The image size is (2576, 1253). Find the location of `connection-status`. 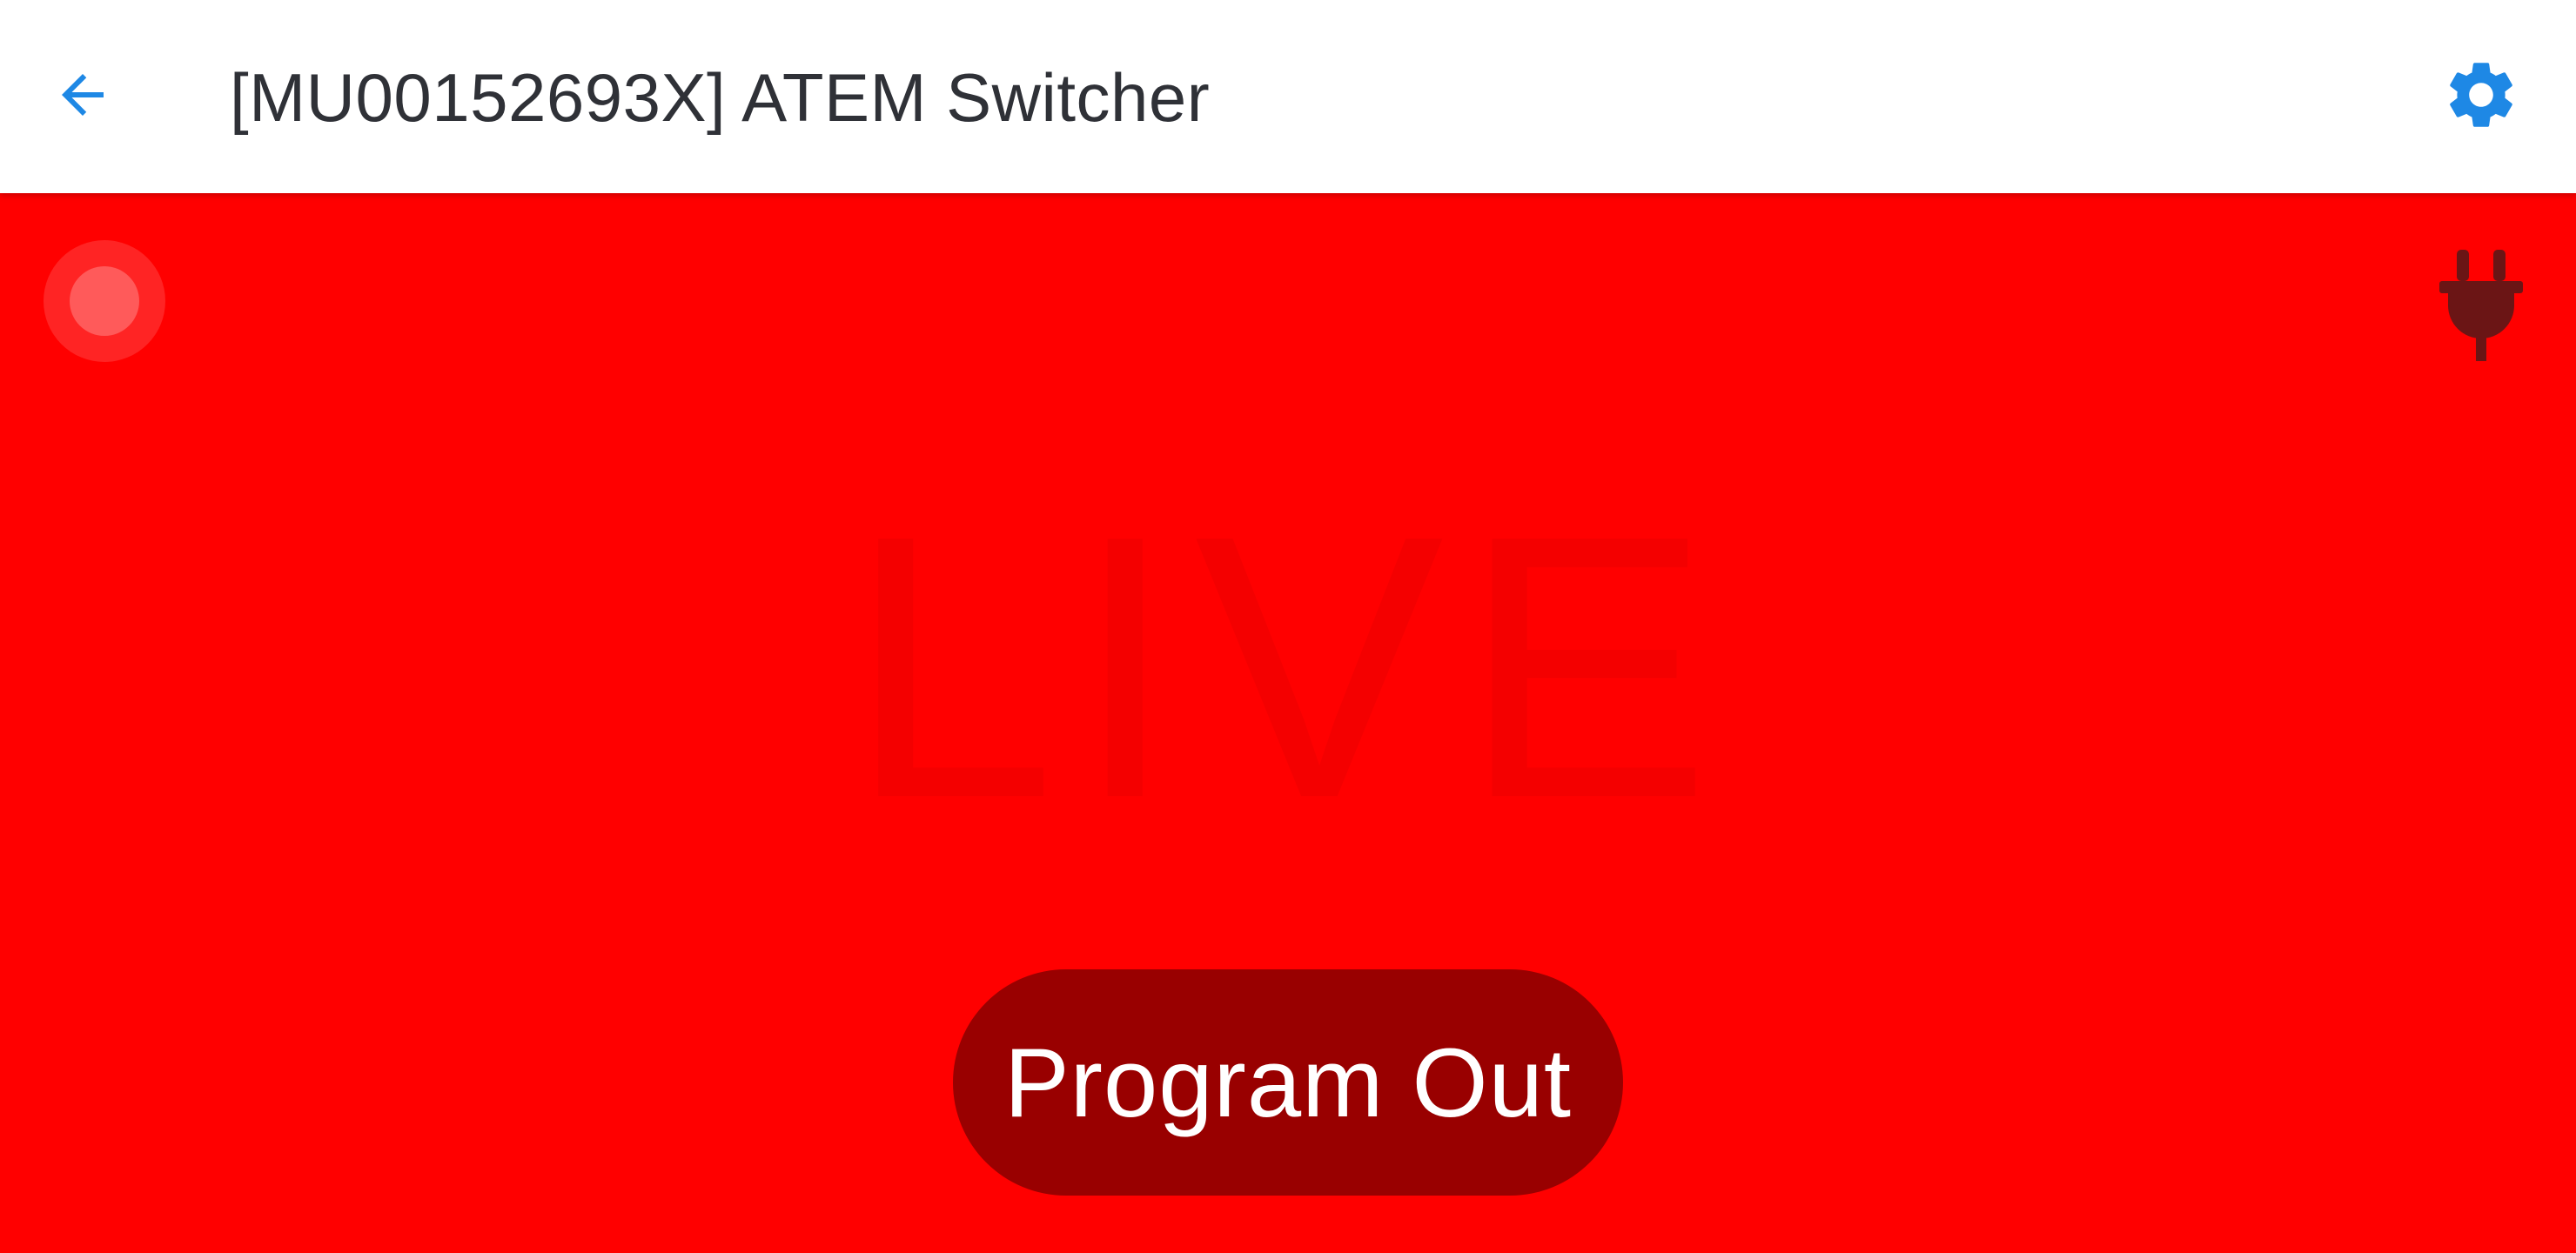

connection-status is located at coordinates (2481, 306).